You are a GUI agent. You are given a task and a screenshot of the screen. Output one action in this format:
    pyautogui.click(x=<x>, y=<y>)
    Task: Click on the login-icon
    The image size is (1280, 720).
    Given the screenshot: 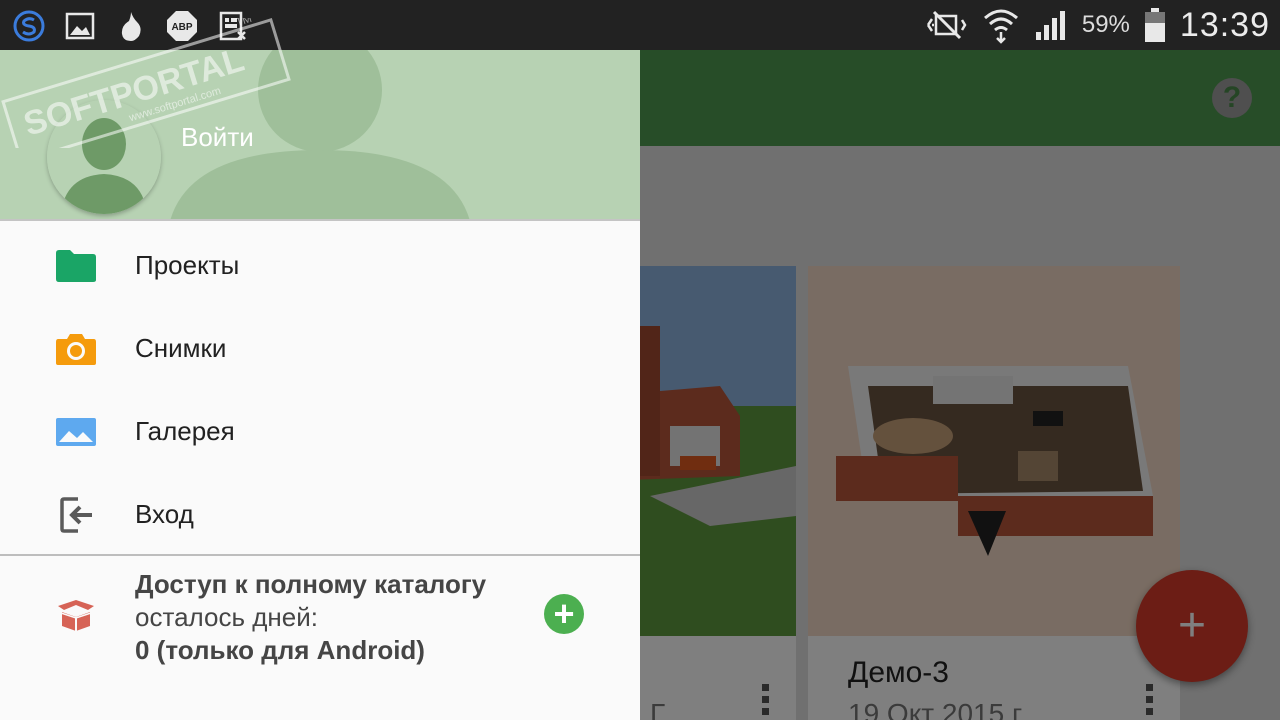 What is the action you would take?
    pyautogui.click(x=76, y=515)
    